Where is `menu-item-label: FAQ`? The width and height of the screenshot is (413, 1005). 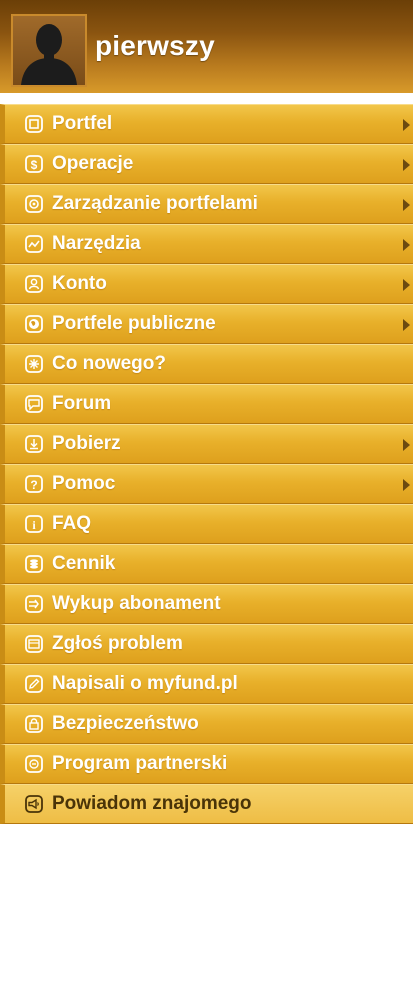 menu-item-label: FAQ is located at coordinates (72, 523).